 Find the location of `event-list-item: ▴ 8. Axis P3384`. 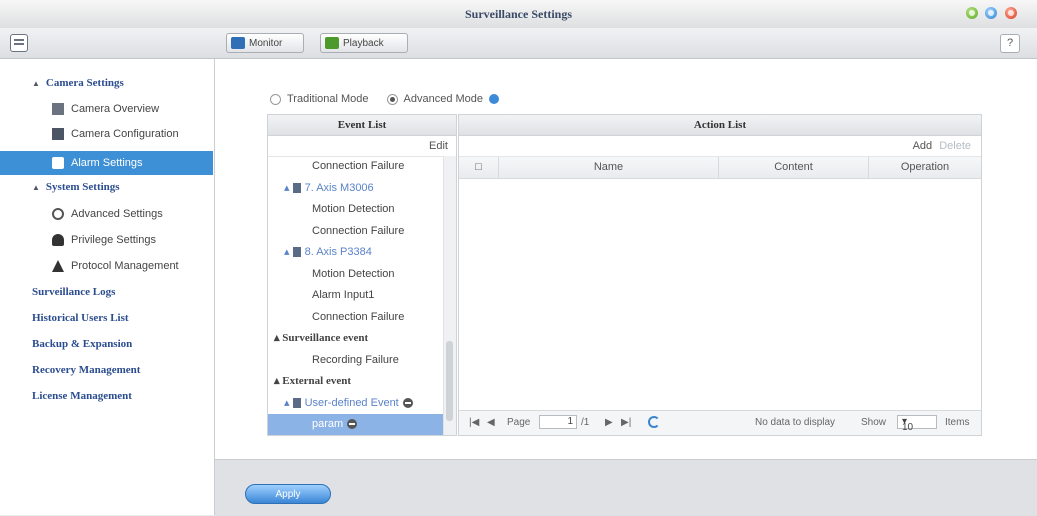

event-list-item: ▴ 8. Axis P3384 is located at coordinates (362, 252).